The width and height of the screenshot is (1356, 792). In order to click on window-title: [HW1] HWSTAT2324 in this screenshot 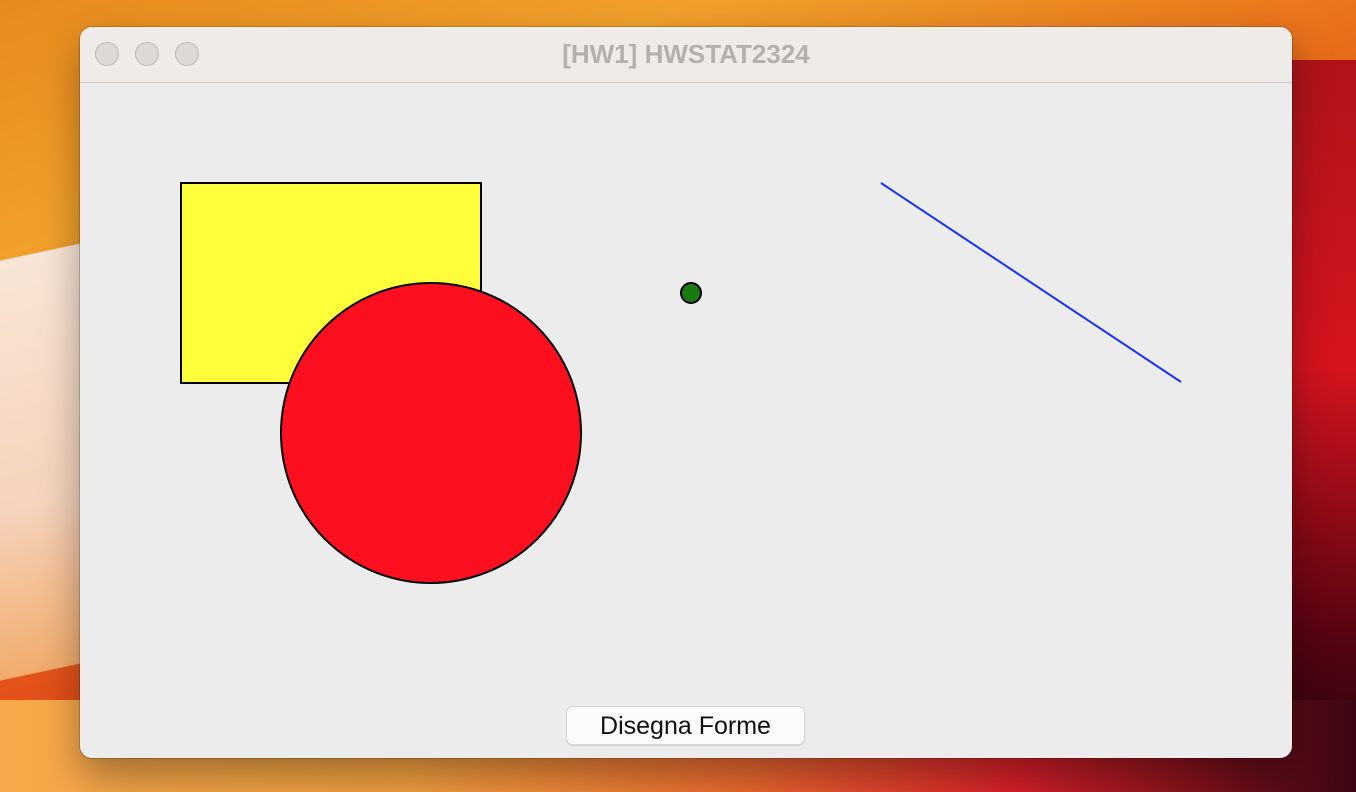, I will do `click(686, 54)`.